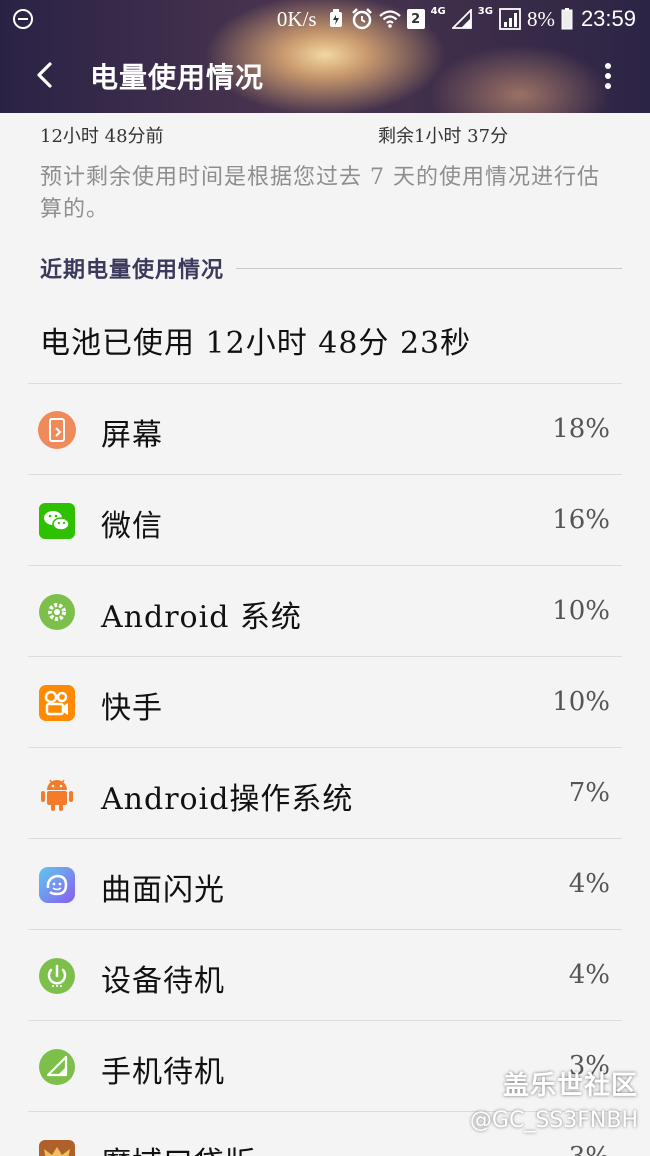  Describe the element at coordinates (102, 136) in the screenshot. I see `usage-since-label: 12小时 48分前` at that location.